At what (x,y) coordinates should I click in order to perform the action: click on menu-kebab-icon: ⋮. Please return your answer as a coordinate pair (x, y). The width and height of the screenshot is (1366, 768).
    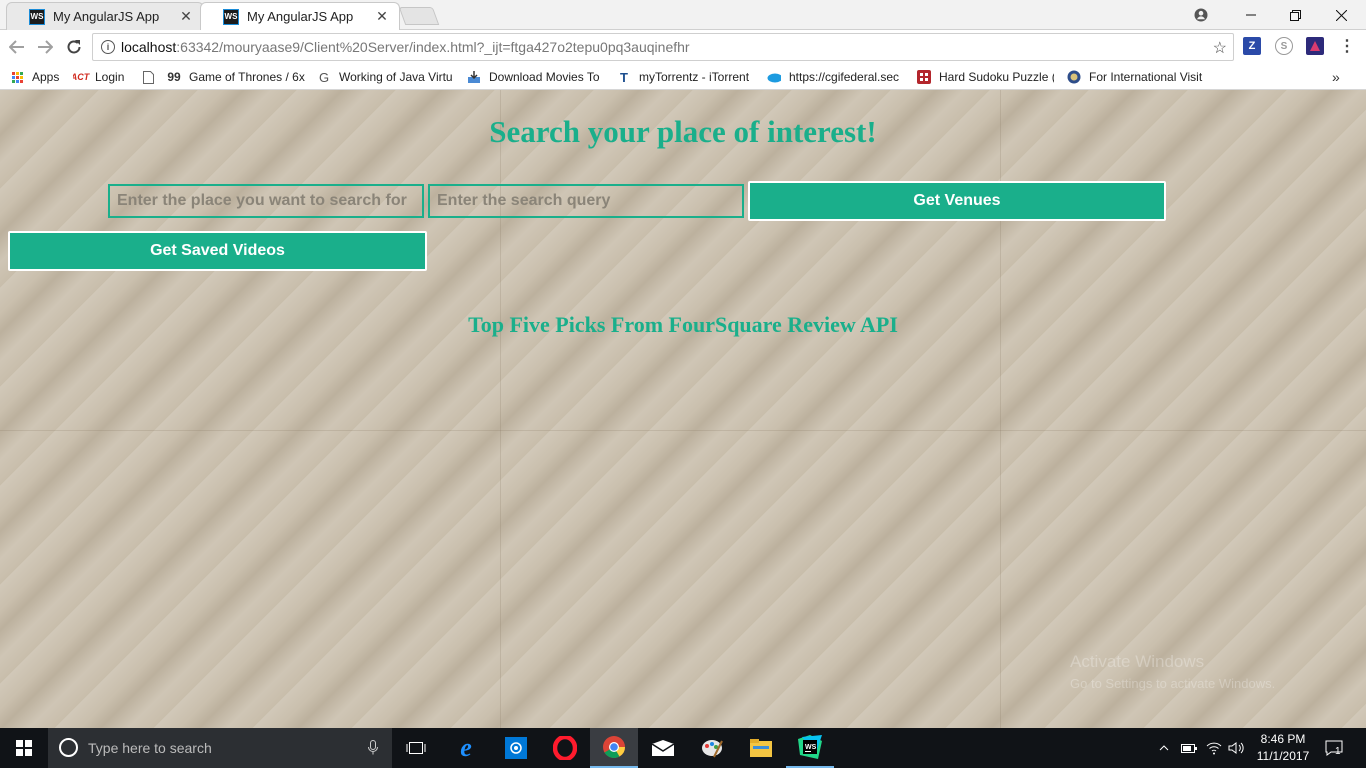
    Looking at the image, I should click on (1347, 46).